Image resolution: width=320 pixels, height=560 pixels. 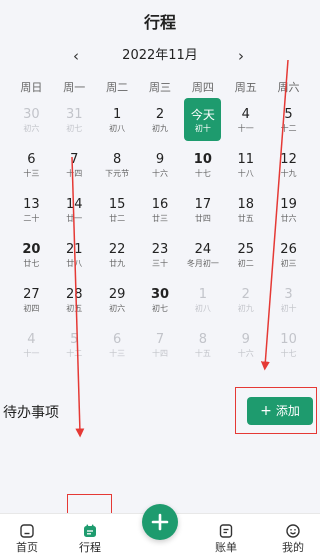 What do you see at coordinates (27, 537) in the screenshot?
I see `tab-home: 首页` at bounding box center [27, 537].